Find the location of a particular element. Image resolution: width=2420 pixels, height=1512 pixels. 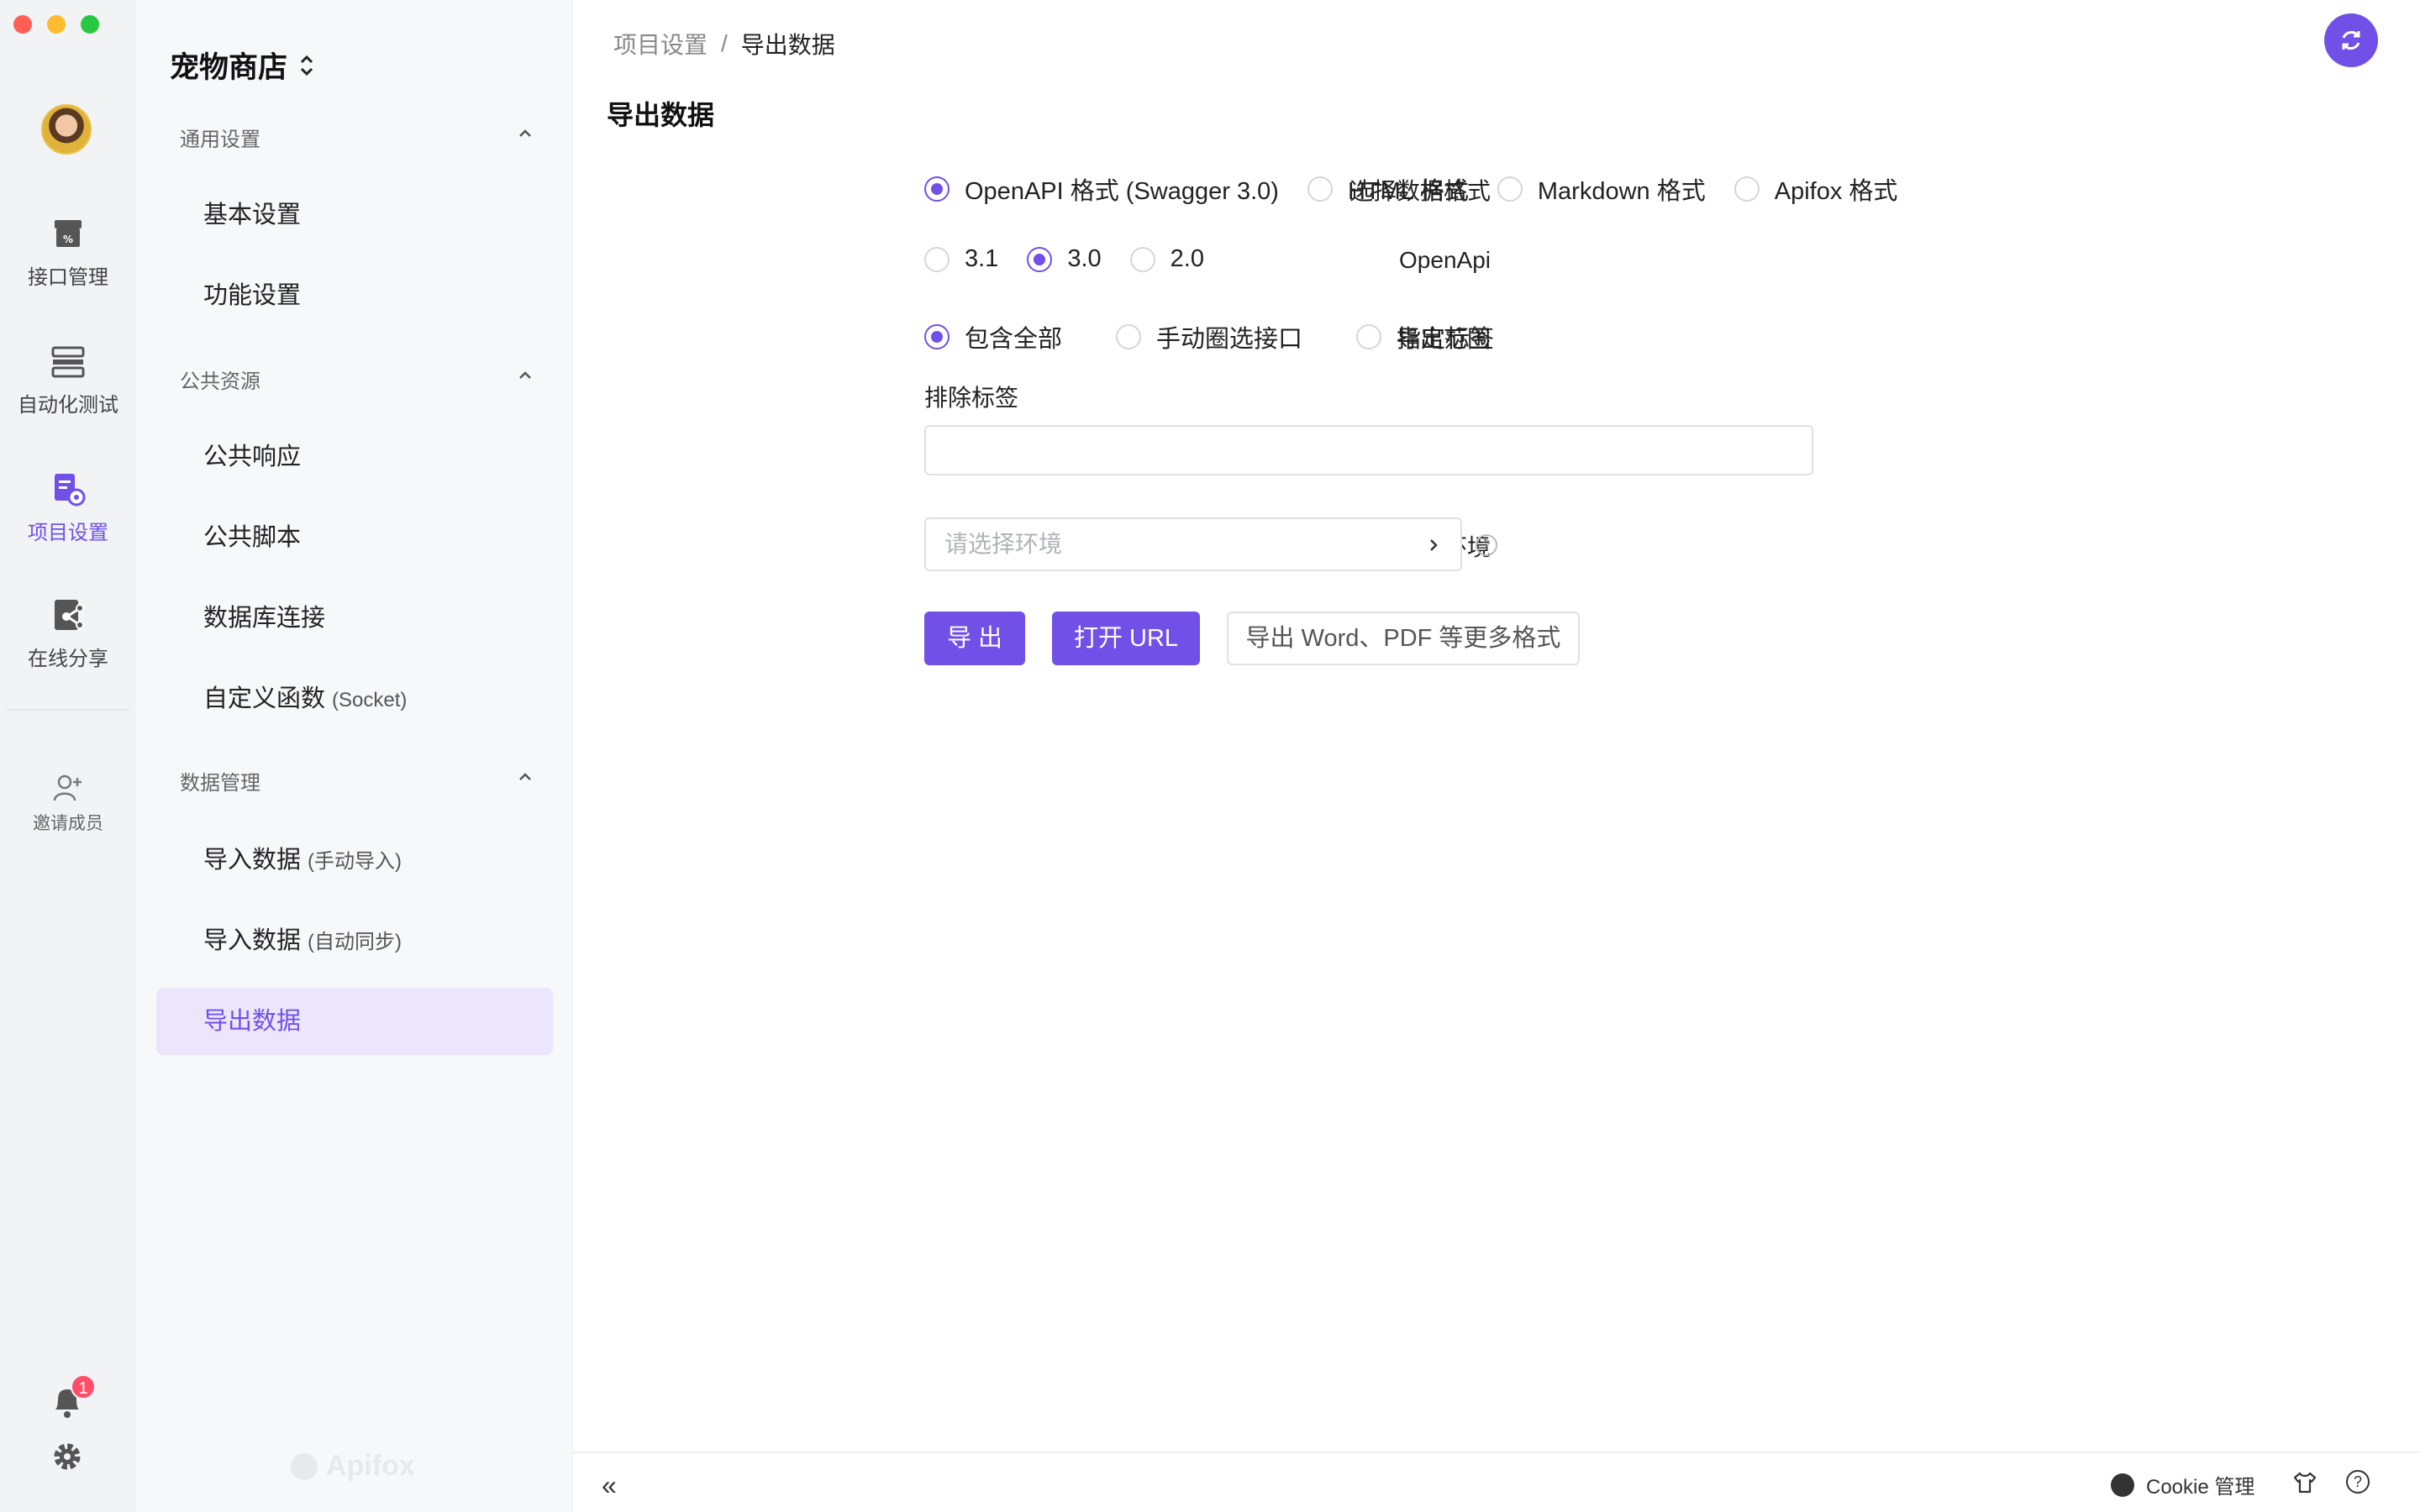

page-title: 导出数据 is located at coordinates (661, 115).